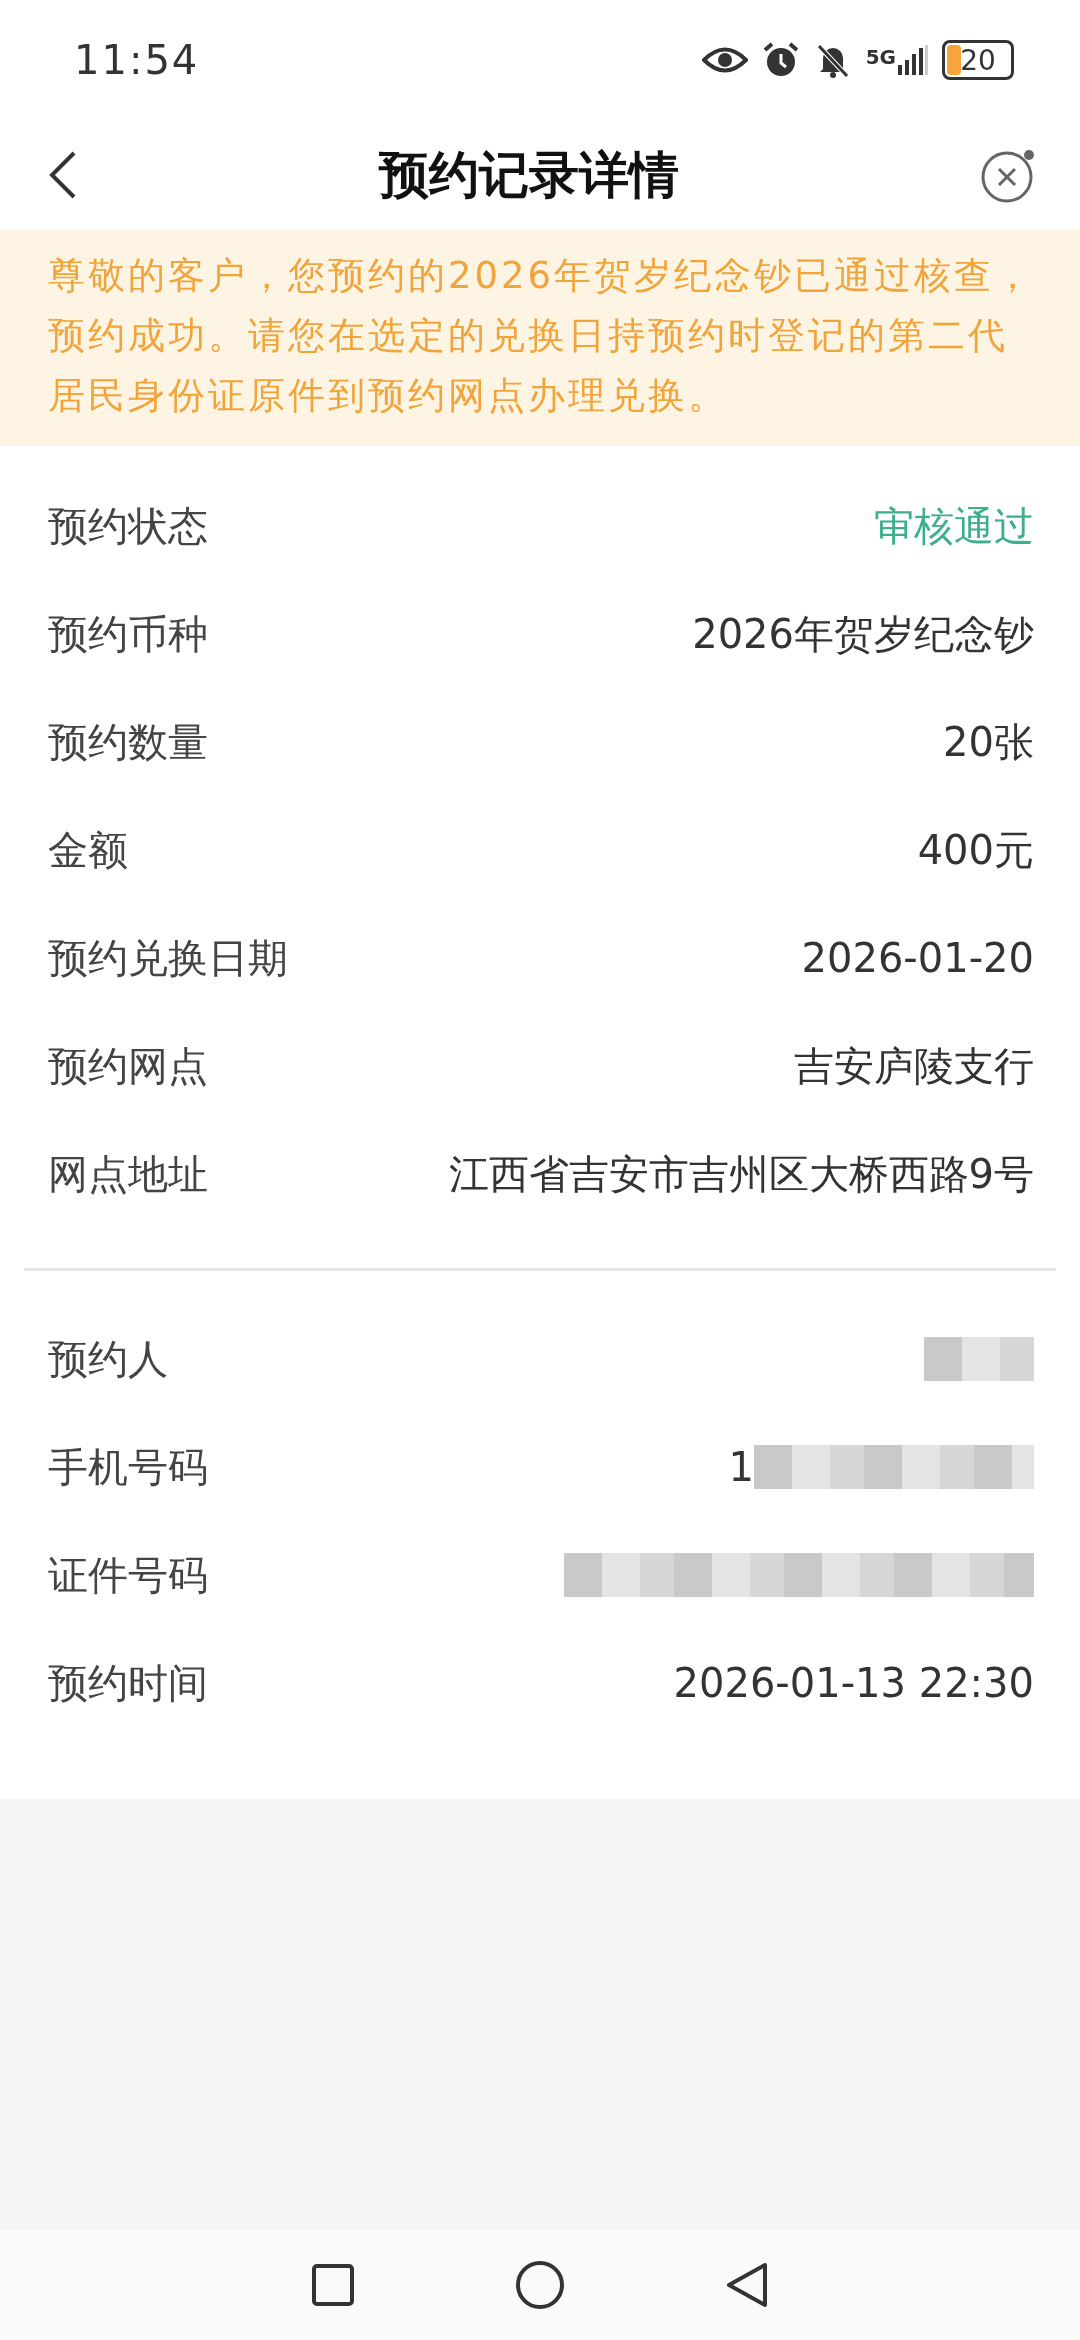 The image size is (1080, 2340). Describe the element at coordinates (63, 175) in the screenshot. I see `back-icon` at that location.